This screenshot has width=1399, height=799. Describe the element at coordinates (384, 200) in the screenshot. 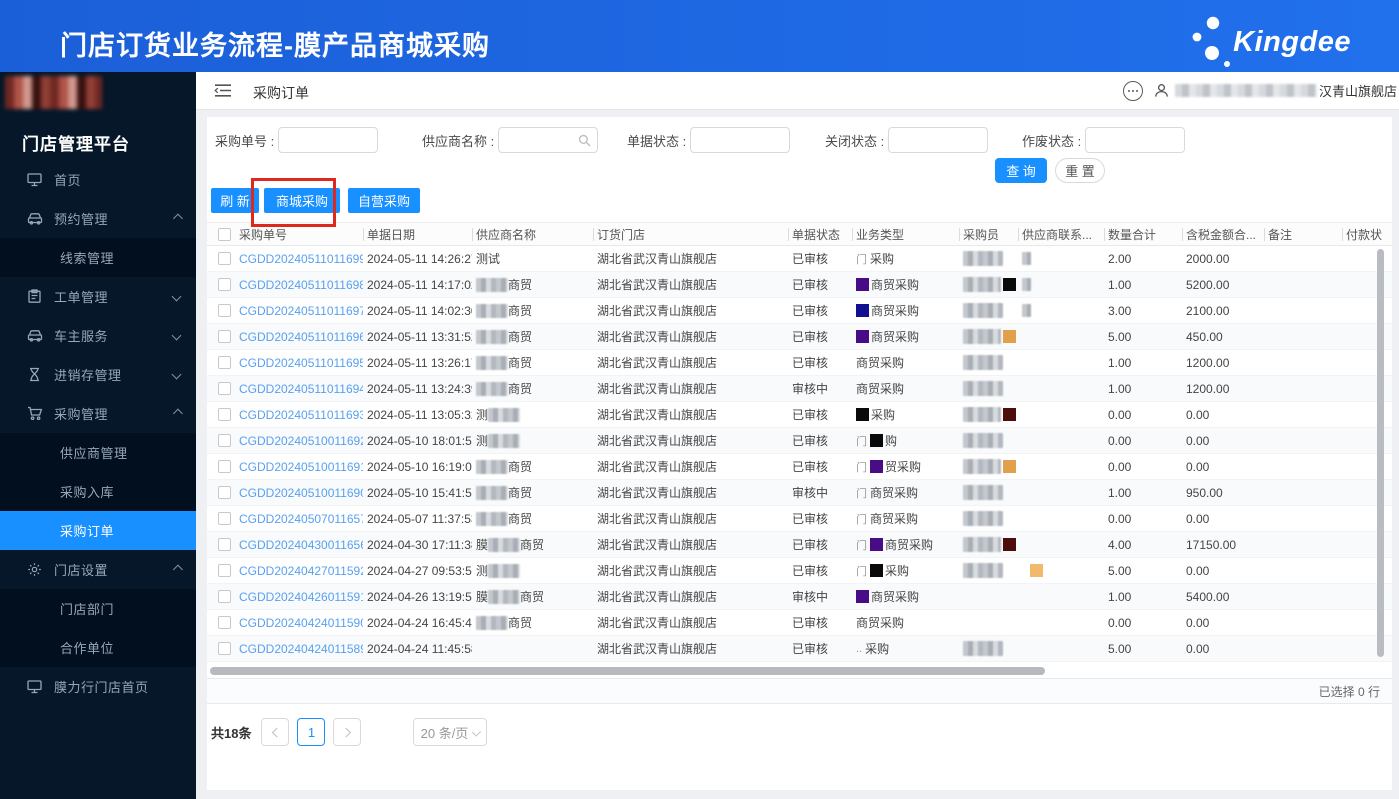

I see `self-purchase-button: 自营采购` at that location.